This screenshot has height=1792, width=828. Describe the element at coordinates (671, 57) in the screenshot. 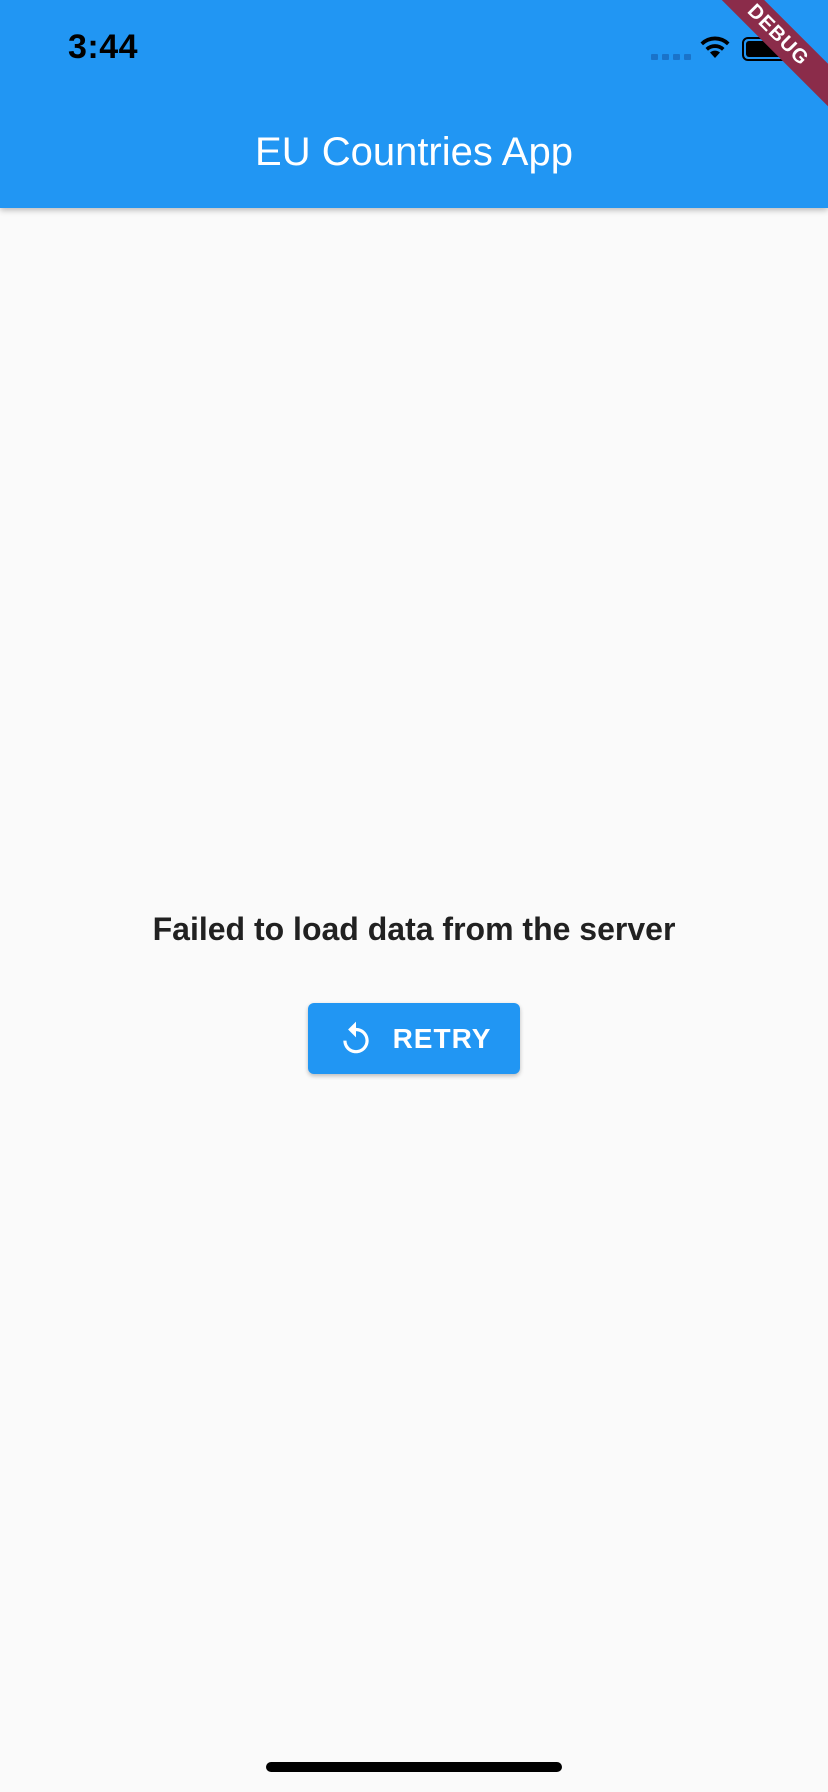

I see `cellular-signal-icon` at that location.